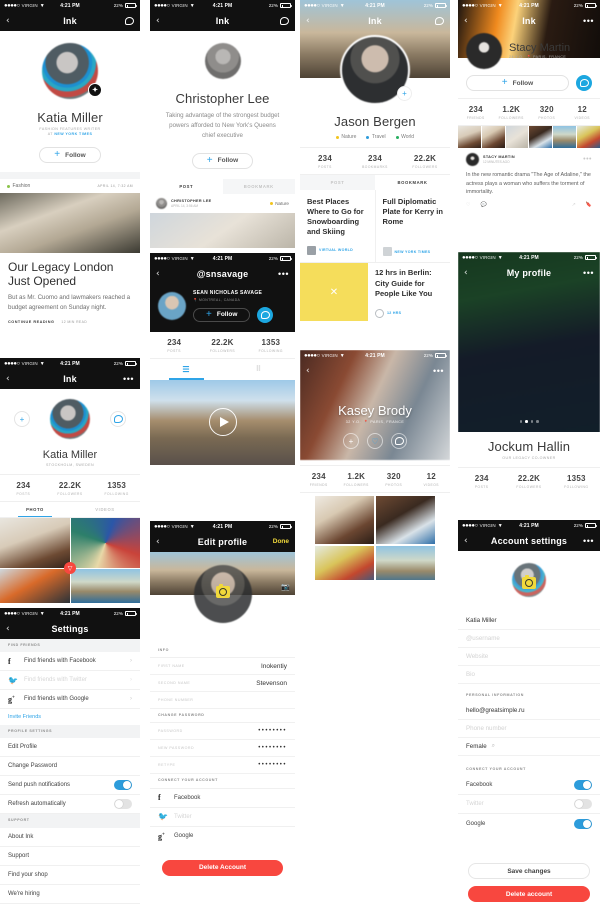 Image resolution: width=600 pixels, height=923 pixels. What do you see at coordinates (222, 667) in the screenshot?
I see `field-first-name: FIRST NAME Inokentiy` at bounding box center [222, 667].